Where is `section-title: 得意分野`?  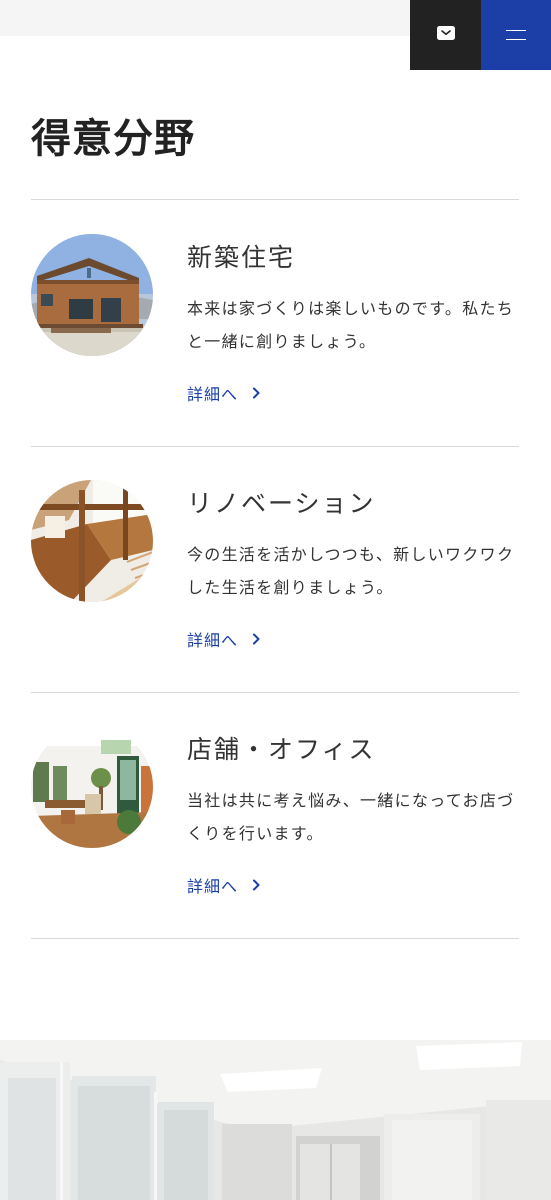
section-title: 得意分野 is located at coordinates (113, 138).